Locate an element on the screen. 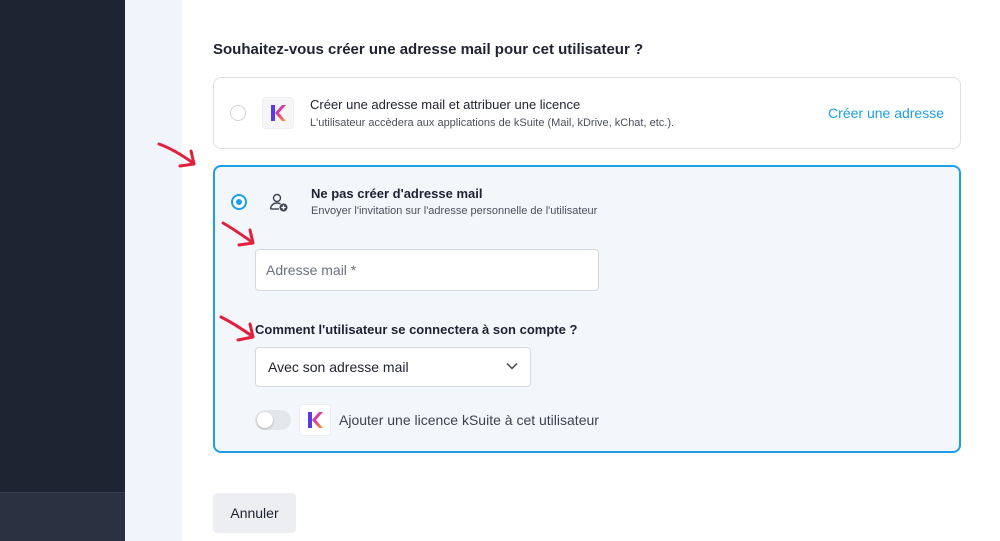 This screenshot has width=1000, height=541. cancel-button: Annuler is located at coordinates (254, 513).